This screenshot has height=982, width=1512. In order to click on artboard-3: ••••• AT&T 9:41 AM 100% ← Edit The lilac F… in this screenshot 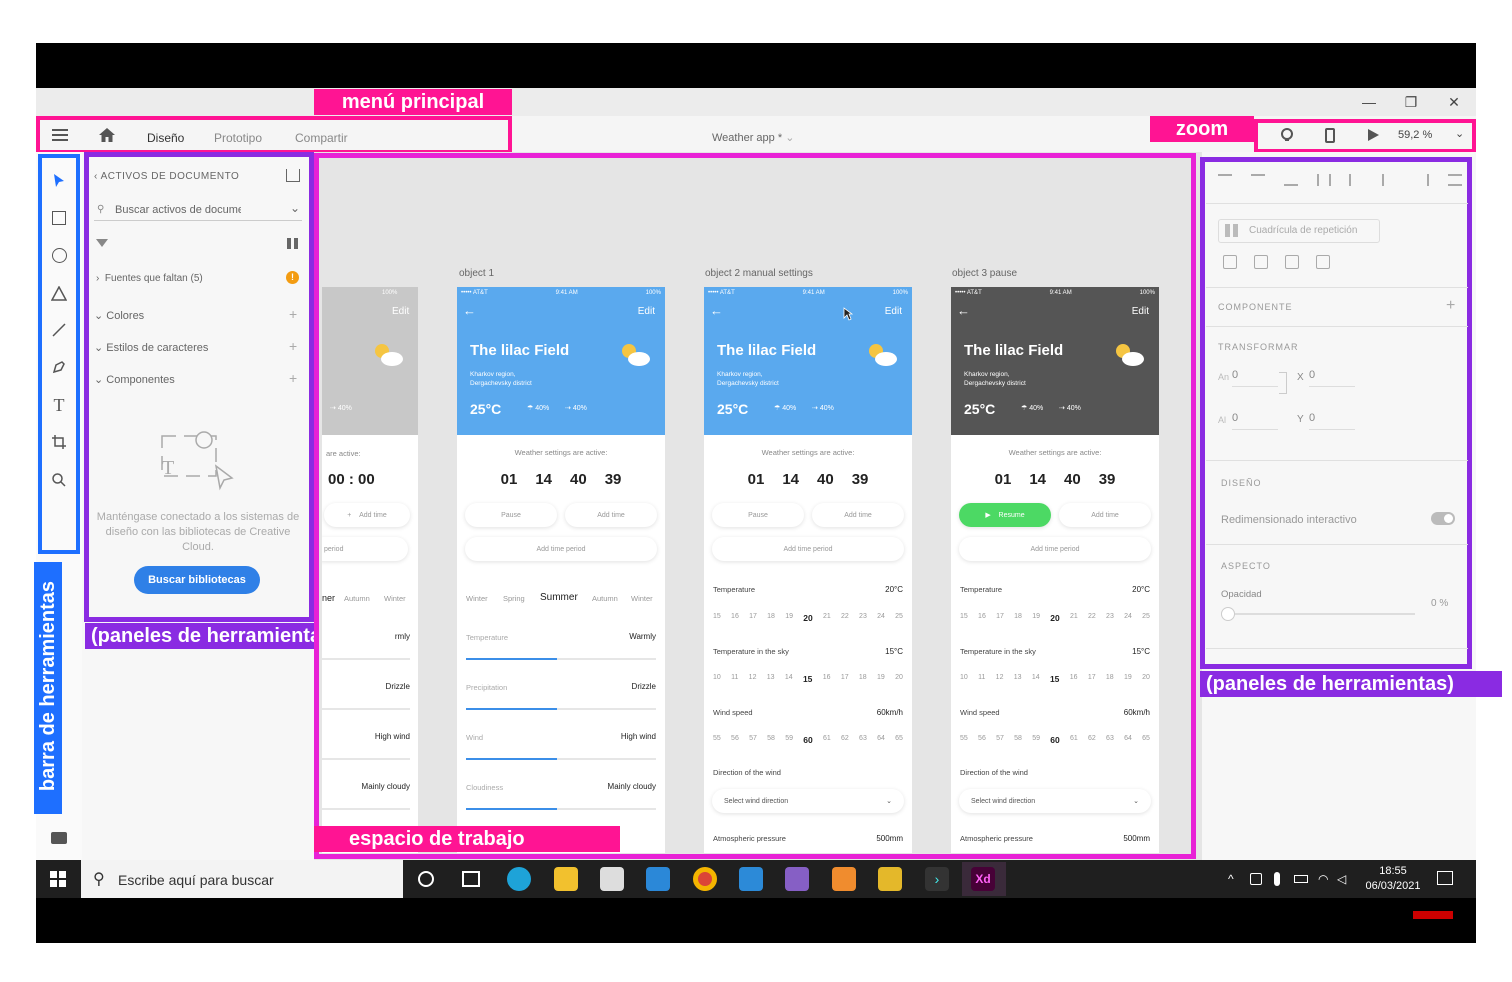, I will do `click(1055, 570)`.